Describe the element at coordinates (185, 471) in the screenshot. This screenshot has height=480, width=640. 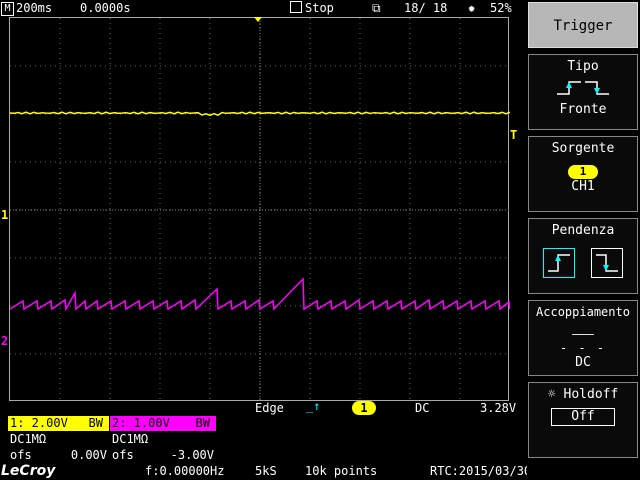
I see `frequency-counter: f:0.00000Hz` at that location.